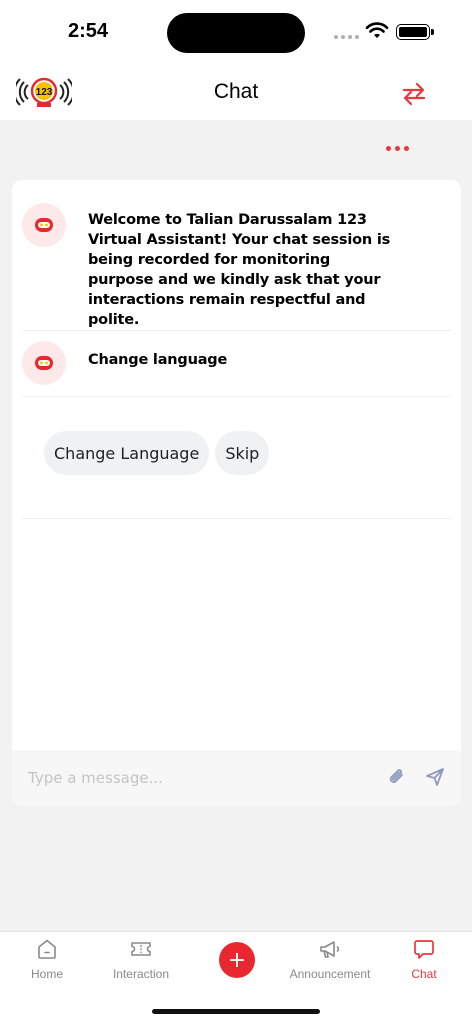  What do you see at coordinates (330, 949) in the screenshot?
I see `megaphone-icon` at bounding box center [330, 949].